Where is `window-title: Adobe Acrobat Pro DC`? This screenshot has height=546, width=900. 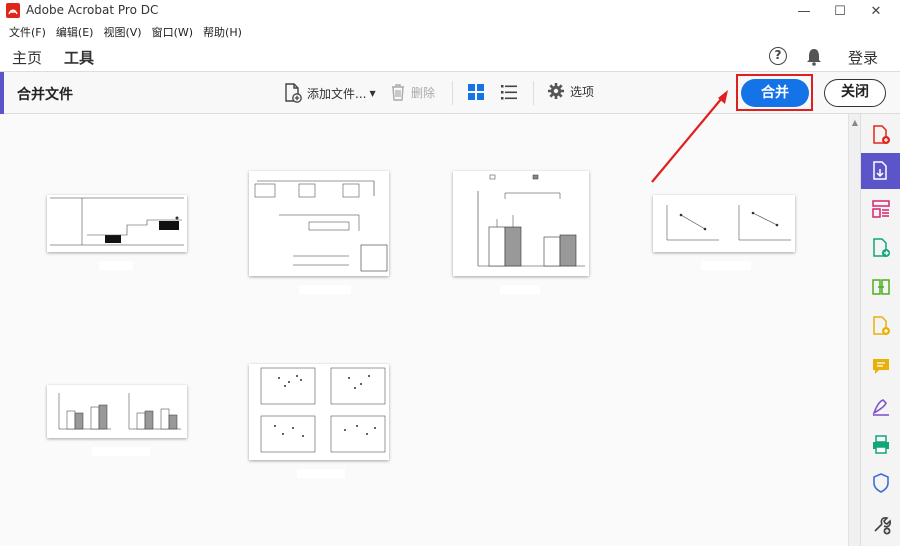 window-title: Adobe Acrobat Pro DC is located at coordinates (92, 10).